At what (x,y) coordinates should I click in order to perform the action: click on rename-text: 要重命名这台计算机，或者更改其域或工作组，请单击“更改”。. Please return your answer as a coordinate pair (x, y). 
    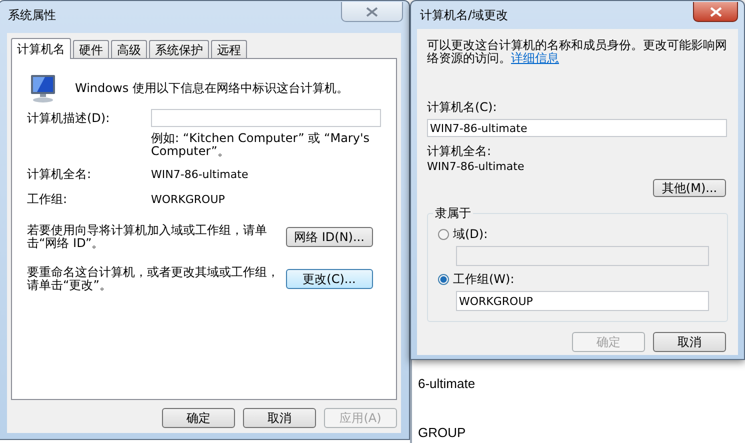
    Looking at the image, I should click on (153, 279).